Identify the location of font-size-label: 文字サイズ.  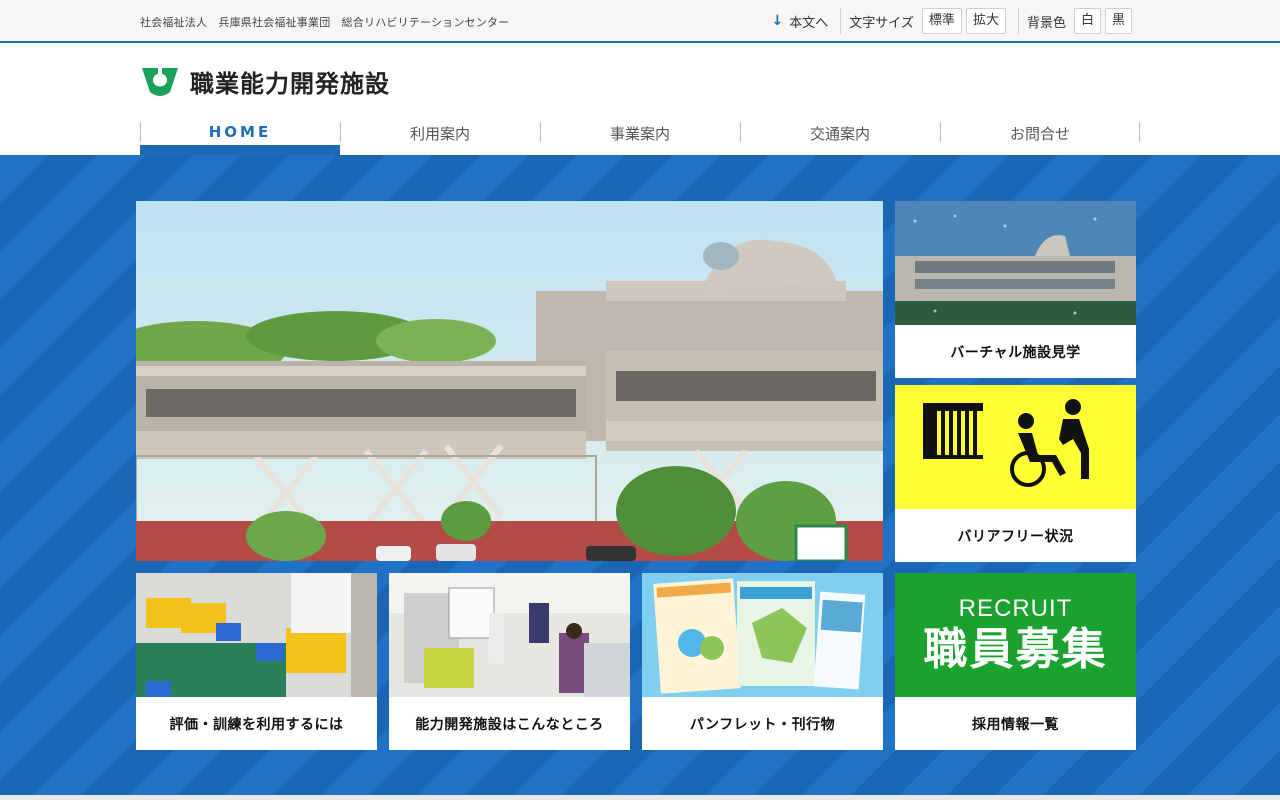
(881, 23).